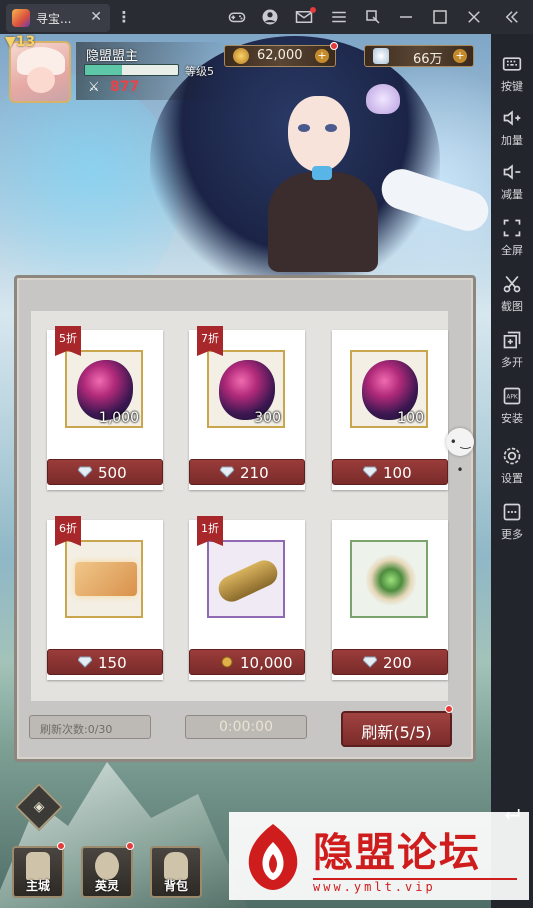  I want to click on maximize-icon, so click(440, 17).